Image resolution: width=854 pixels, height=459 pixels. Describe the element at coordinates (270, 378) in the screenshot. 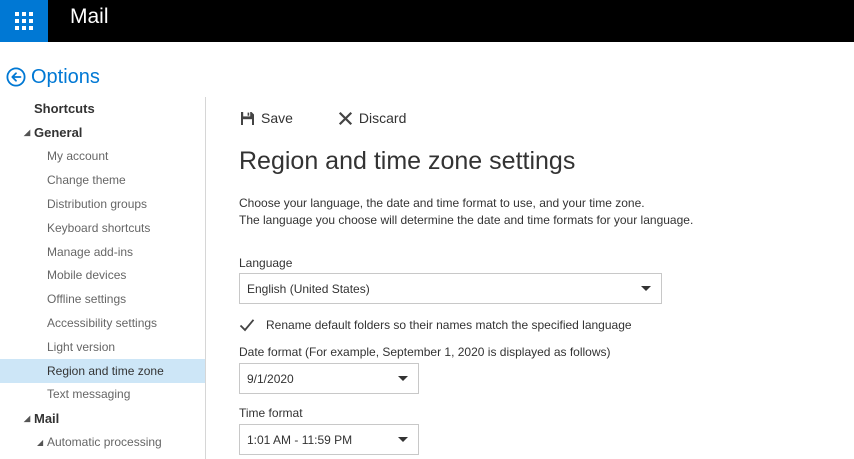

I see `date-format-value: 9/1/2020` at that location.